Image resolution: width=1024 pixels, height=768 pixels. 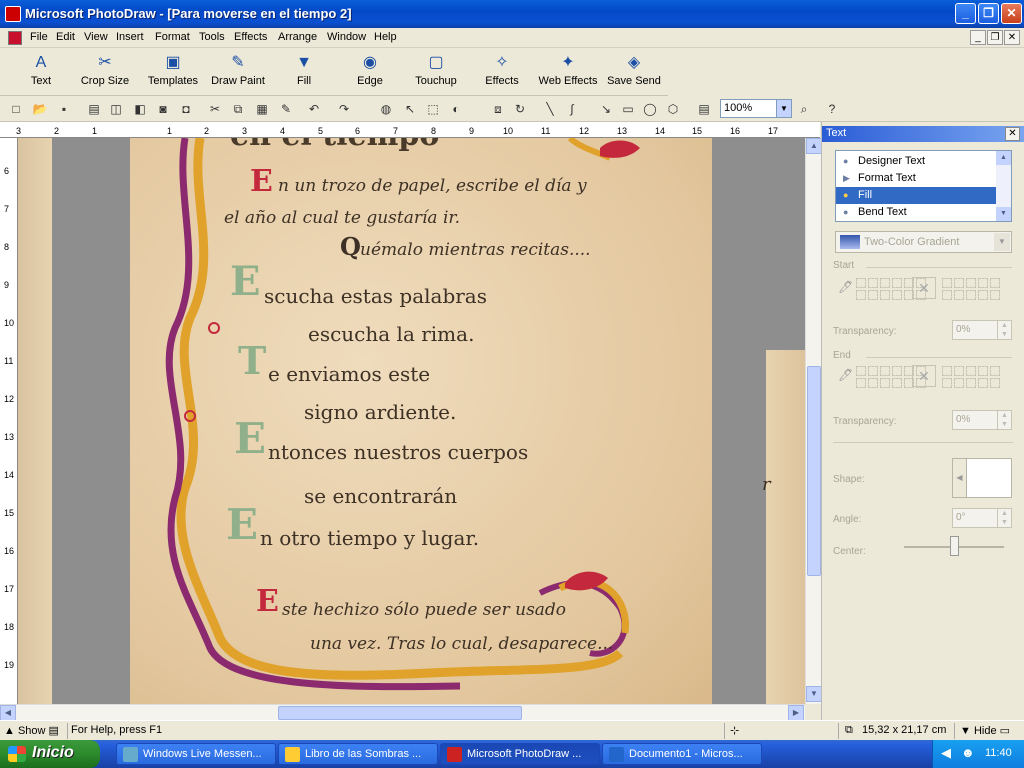 I want to click on scroll-right-icon: ▶, so click(x=796, y=713).